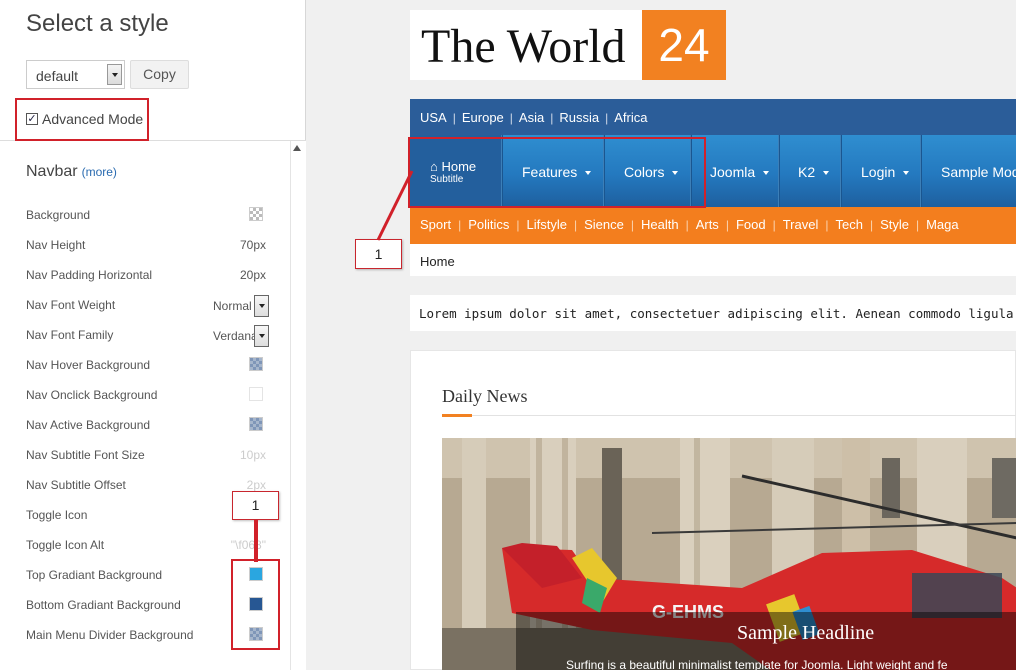 The height and width of the screenshot is (670, 1016). Describe the element at coordinates (378, 254) in the screenshot. I see `callout-nav: 1` at that location.